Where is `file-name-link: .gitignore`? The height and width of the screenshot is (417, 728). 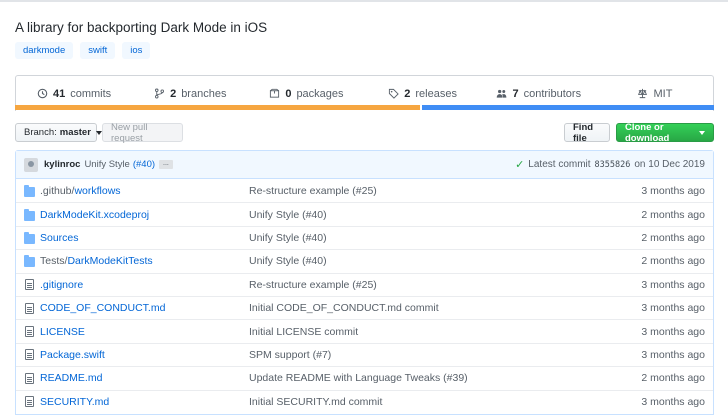
file-name-link: .gitignore is located at coordinates (146, 285).